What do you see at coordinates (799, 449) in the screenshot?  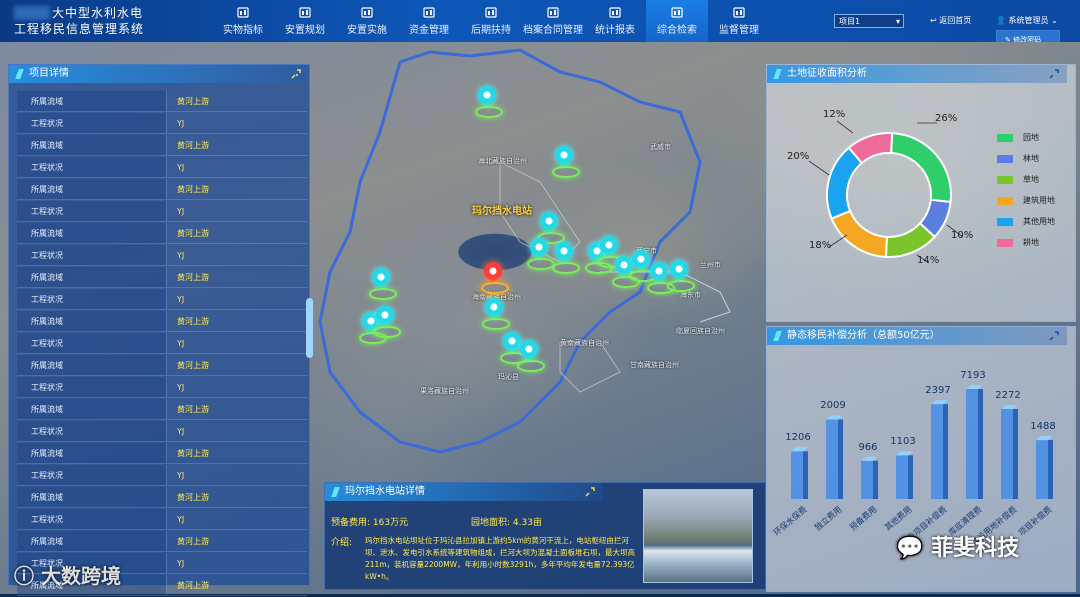 I see `bar-top` at bounding box center [799, 449].